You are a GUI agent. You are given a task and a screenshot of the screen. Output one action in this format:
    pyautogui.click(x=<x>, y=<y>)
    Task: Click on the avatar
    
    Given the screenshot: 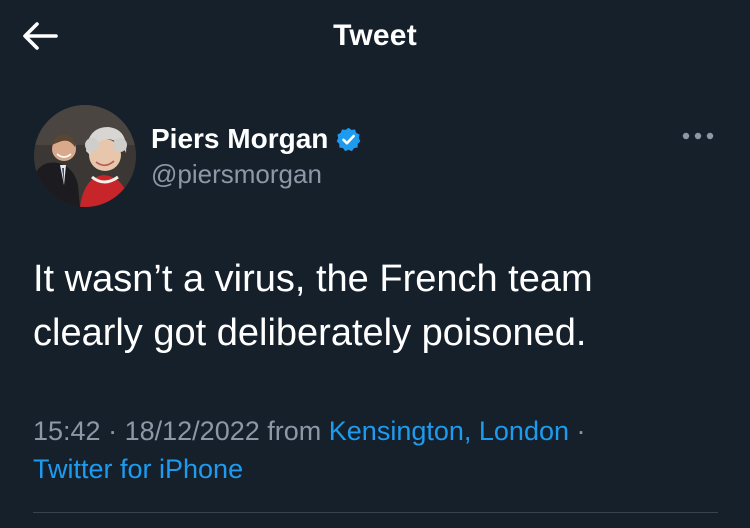 What is the action you would take?
    pyautogui.click(x=85, y=156)
    